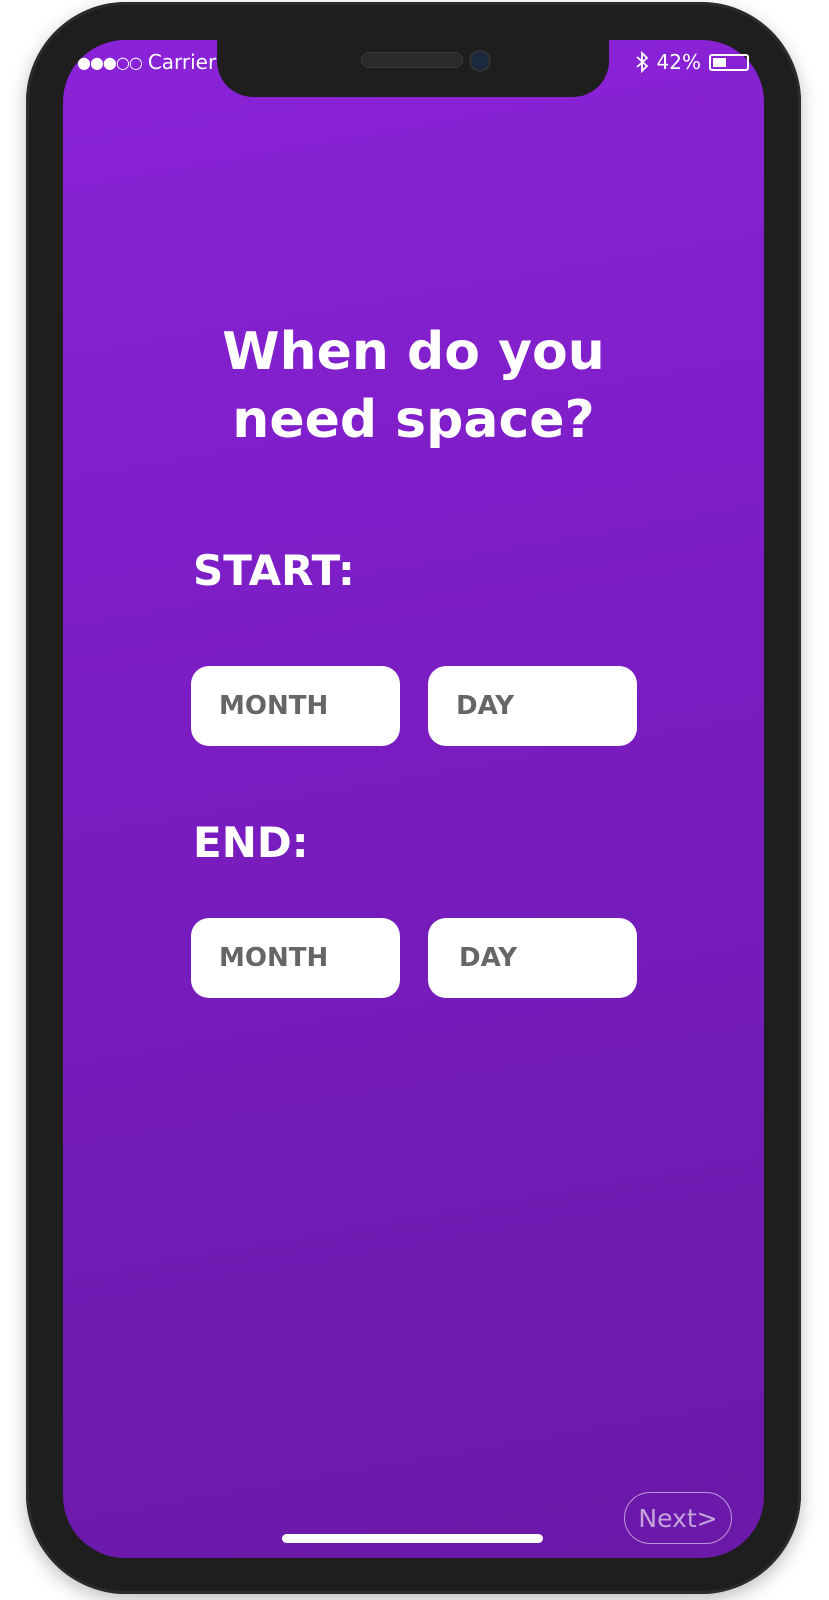 The width and height of the screenshot is (829, 1600). Describe the element at coordinates (413, 386) in the screenshot. I see `page-title: When do you need space?` at that location.